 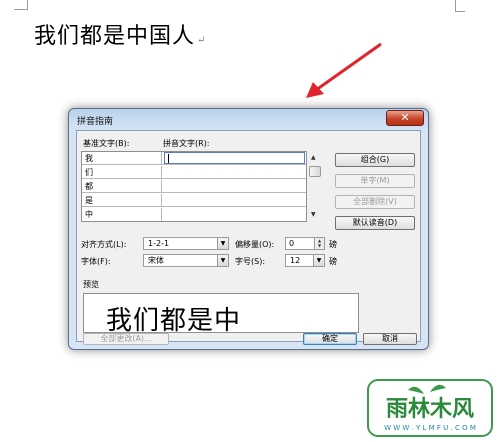 I want to click on base-cell: 我, so click(x=89, y=158).